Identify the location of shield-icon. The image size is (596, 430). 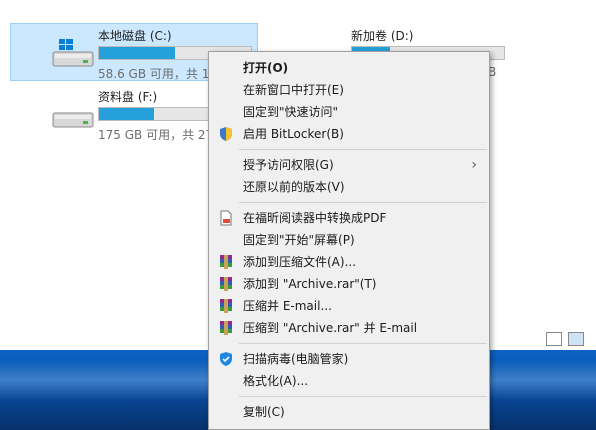
(226, 134).